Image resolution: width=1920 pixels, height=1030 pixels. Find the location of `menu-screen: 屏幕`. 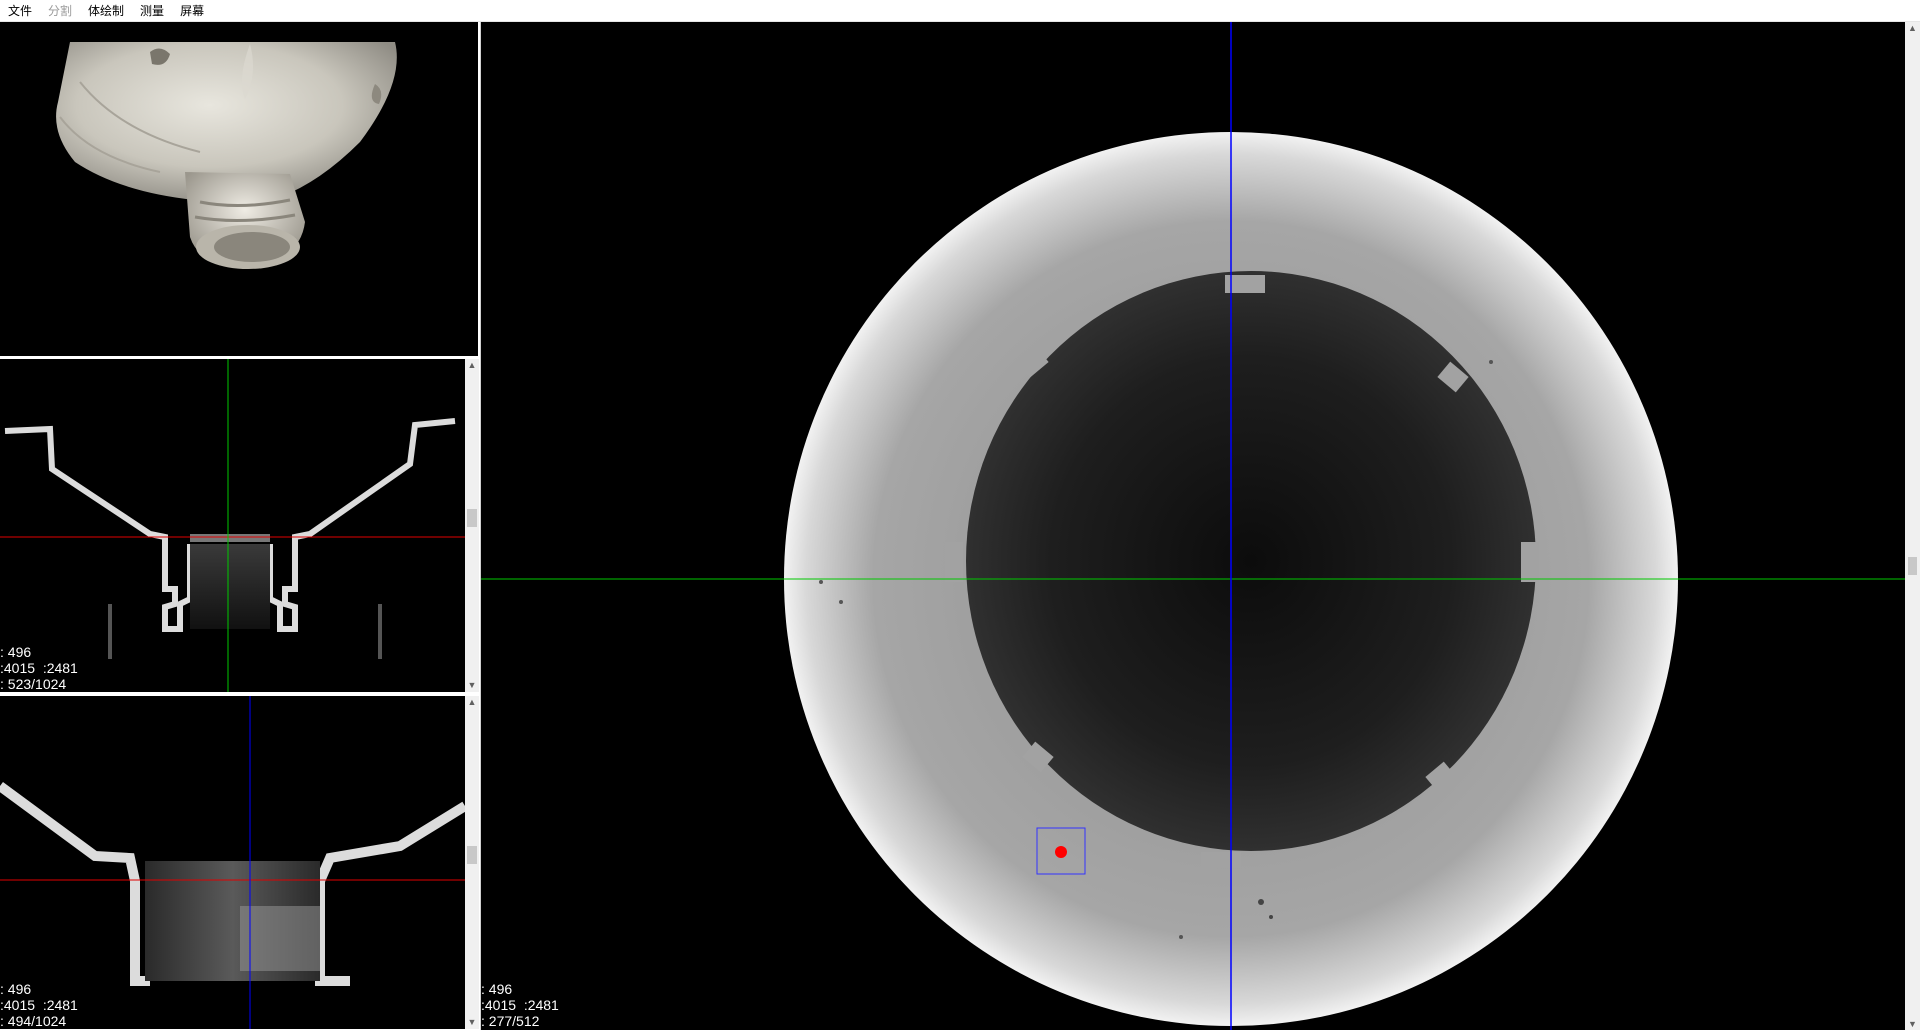

menu-screen: 屏幕 is located at coordinates (192, 11).